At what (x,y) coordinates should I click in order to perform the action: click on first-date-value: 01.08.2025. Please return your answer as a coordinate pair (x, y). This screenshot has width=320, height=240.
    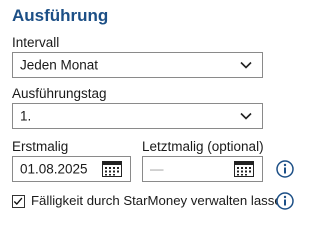
    Looking at the image, I should click on (54, 169).